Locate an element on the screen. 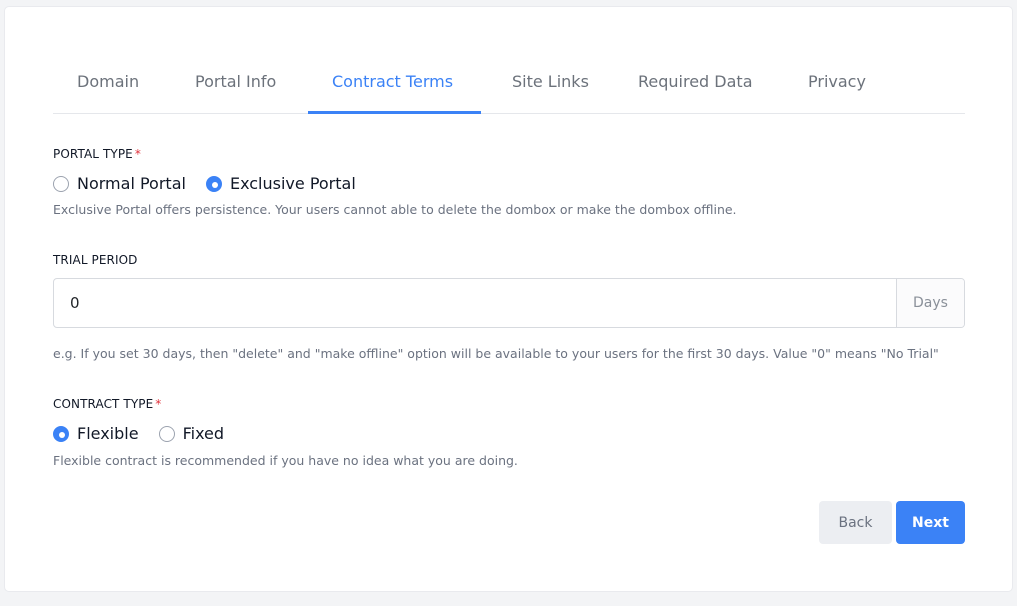  contract-type-label: CONTRACT TYPE * is located at coordinates (107, 404).